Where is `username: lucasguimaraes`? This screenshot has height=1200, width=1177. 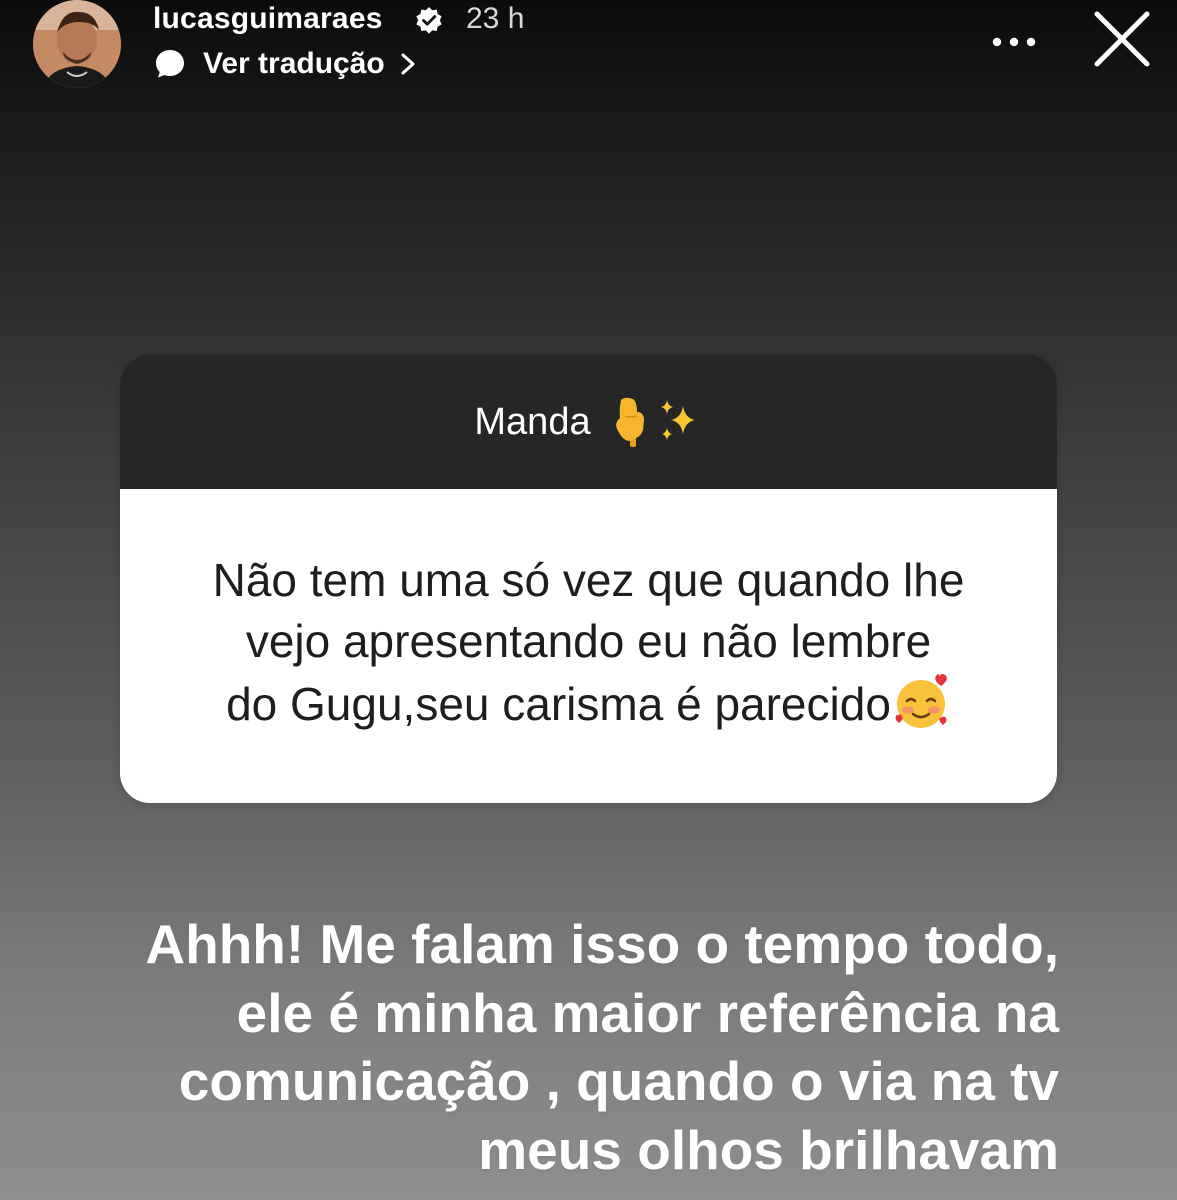
username: lucasguimaraes is located at coordinates (268, 19).